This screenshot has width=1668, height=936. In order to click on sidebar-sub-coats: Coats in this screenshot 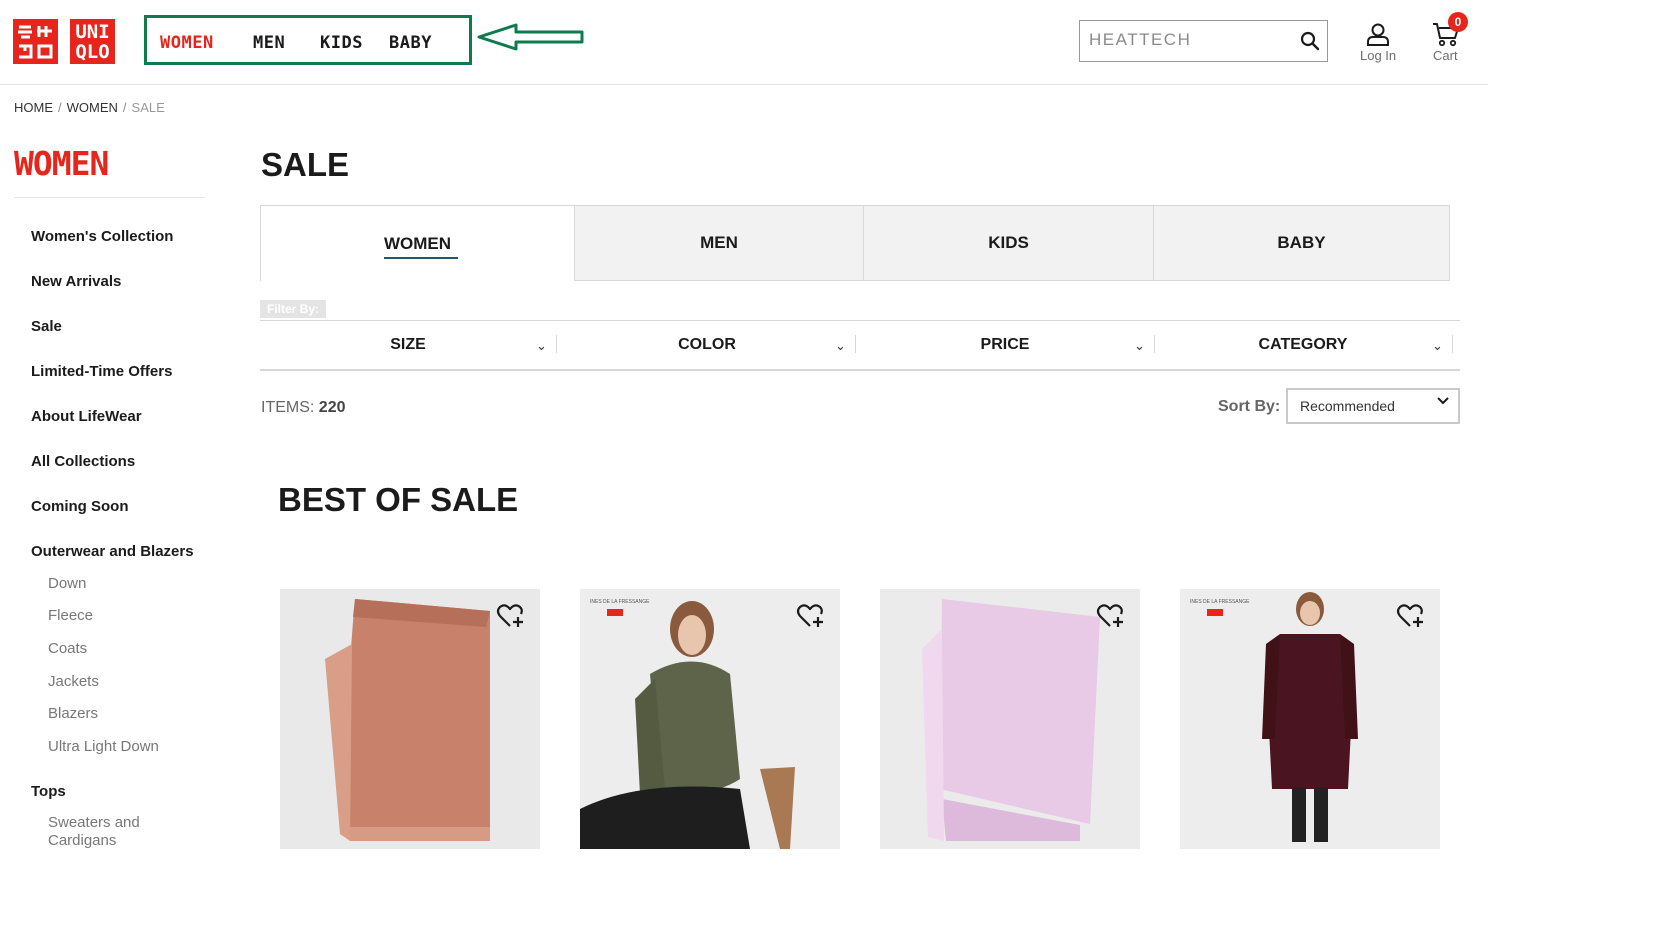, I will do `click(67, 649)`.